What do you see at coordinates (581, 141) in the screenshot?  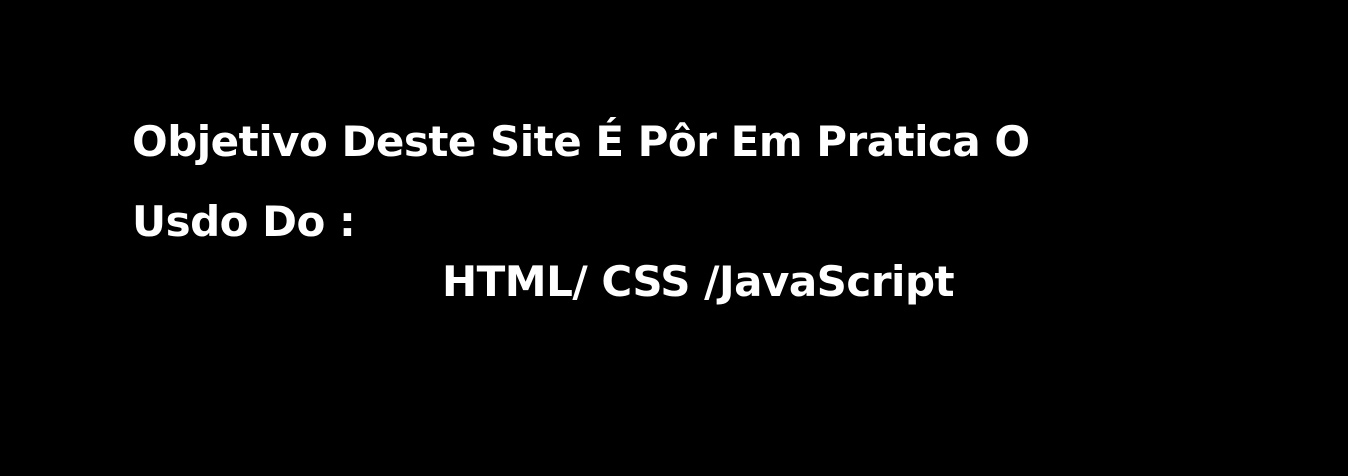 I see `banner-text-line-1: Objetivo Deste Site É Pôr Em Pratica O` at bounding box center [581, 141].